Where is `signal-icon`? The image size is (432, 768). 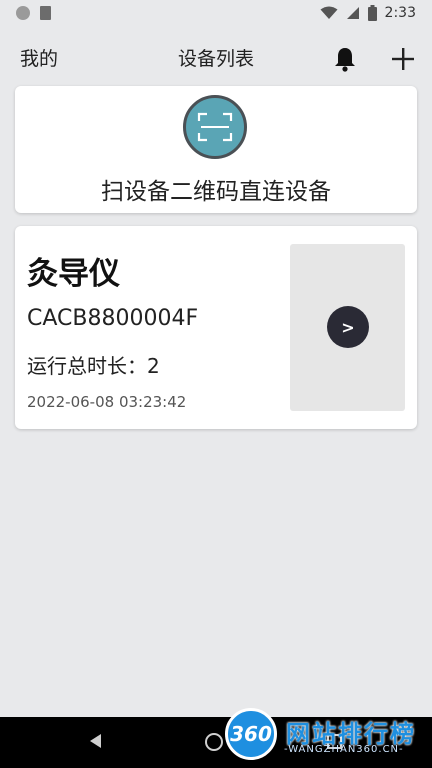 signal-icon is located at coordinates (352, 13).